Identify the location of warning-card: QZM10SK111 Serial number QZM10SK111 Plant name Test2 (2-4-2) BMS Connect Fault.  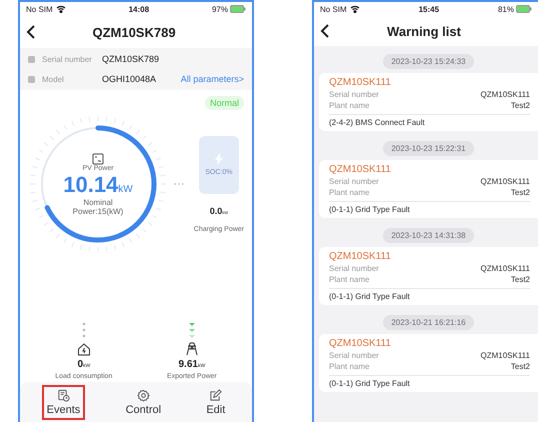
(428, 102).